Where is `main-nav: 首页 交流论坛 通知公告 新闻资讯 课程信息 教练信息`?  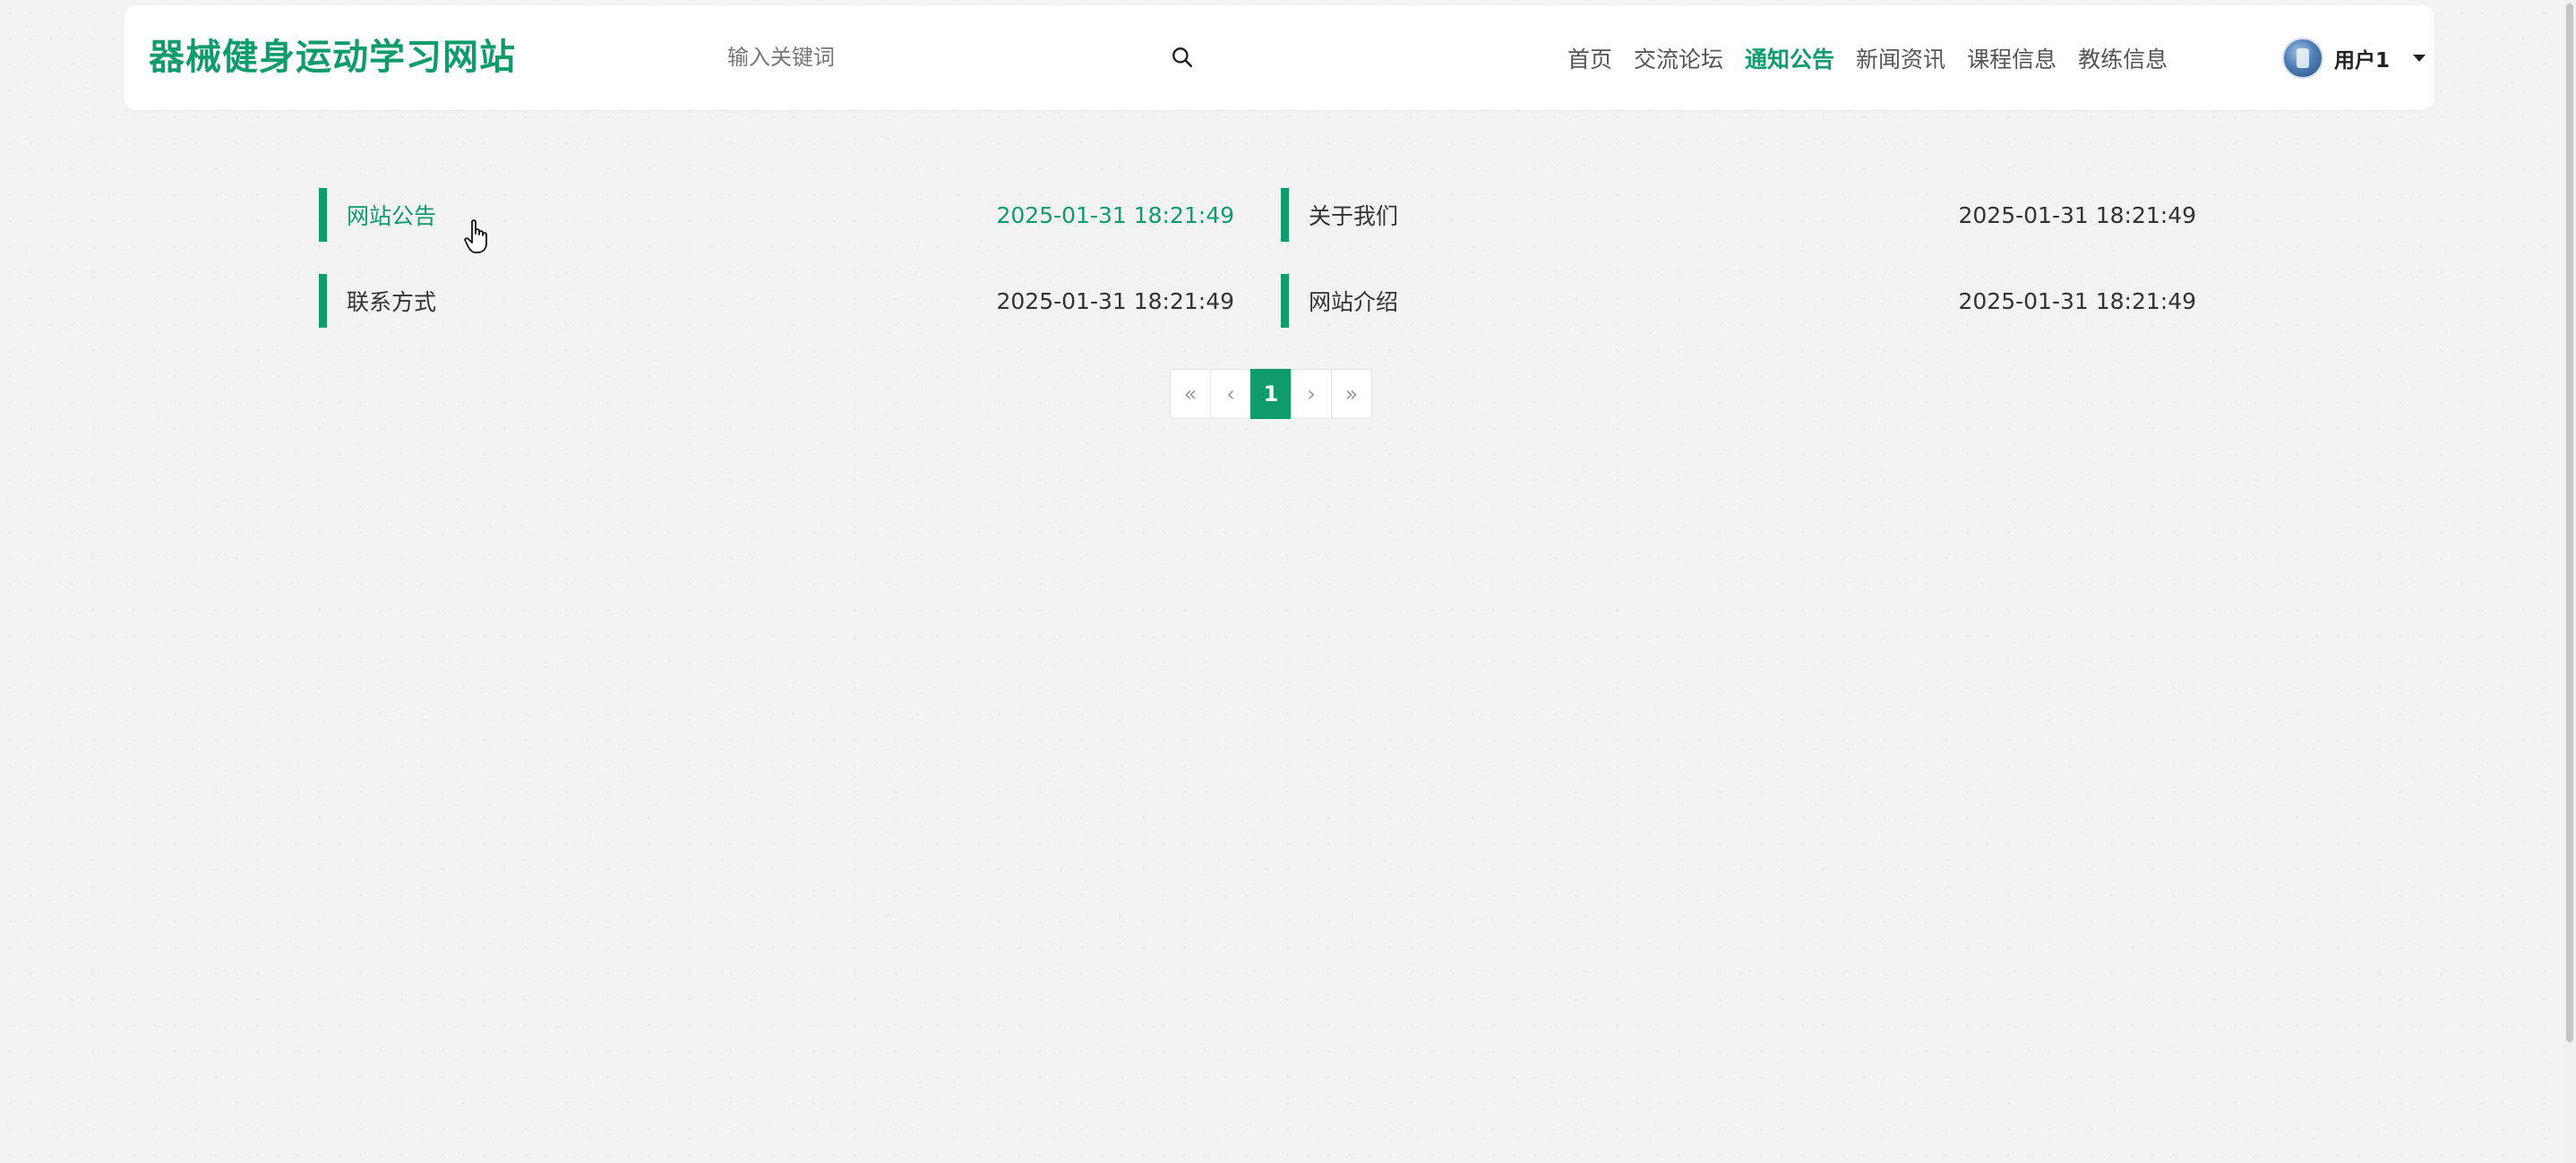 main-nav: 首页 交流论坛 通知公告 新闻资讯 课程信息 教练信息 is located at coordinates (1867, 58).